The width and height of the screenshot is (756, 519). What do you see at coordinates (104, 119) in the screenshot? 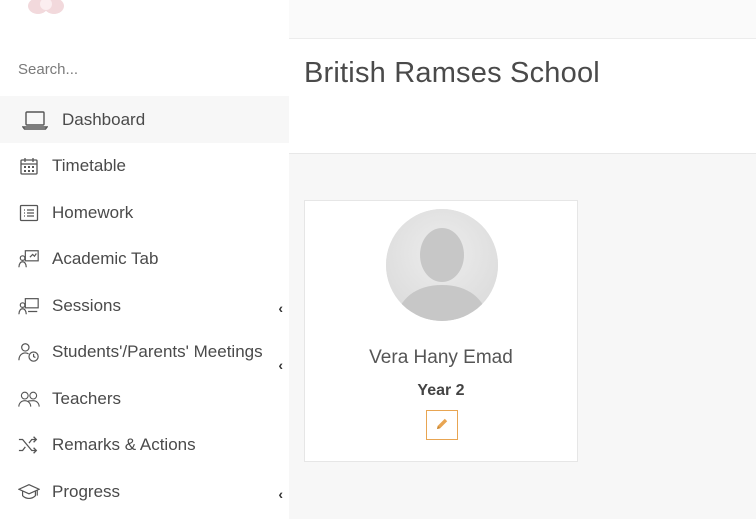
I see `sidebar-item-label: Dashboard` at bounding box center [104, 119].